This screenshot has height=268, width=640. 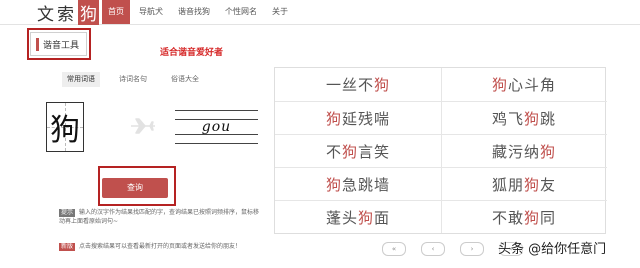 I want to click on tool-slogan: 适合谐音爱好者, so click(x=192, y=53).